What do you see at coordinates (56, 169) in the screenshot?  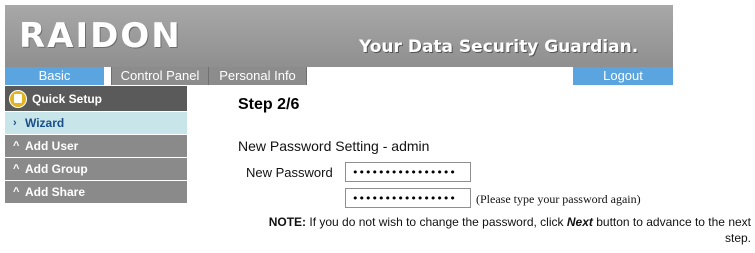 I see `sidebar-item-label: Add Group` at bounding box center [56, 169].